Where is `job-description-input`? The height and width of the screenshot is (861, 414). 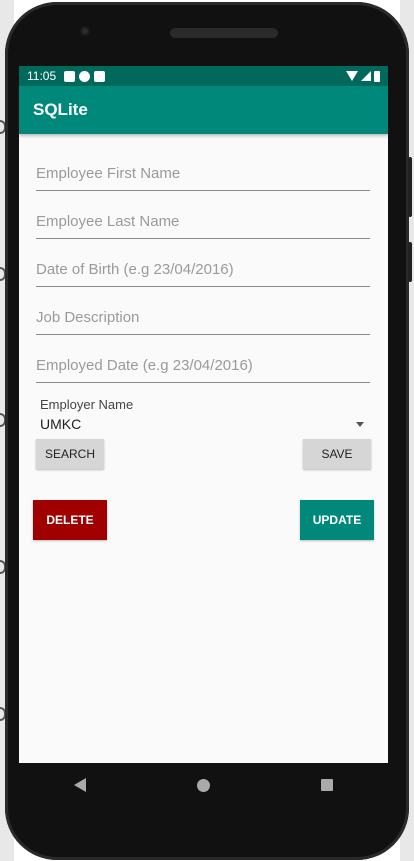
job-description-input is located at coordinates (203, 317).